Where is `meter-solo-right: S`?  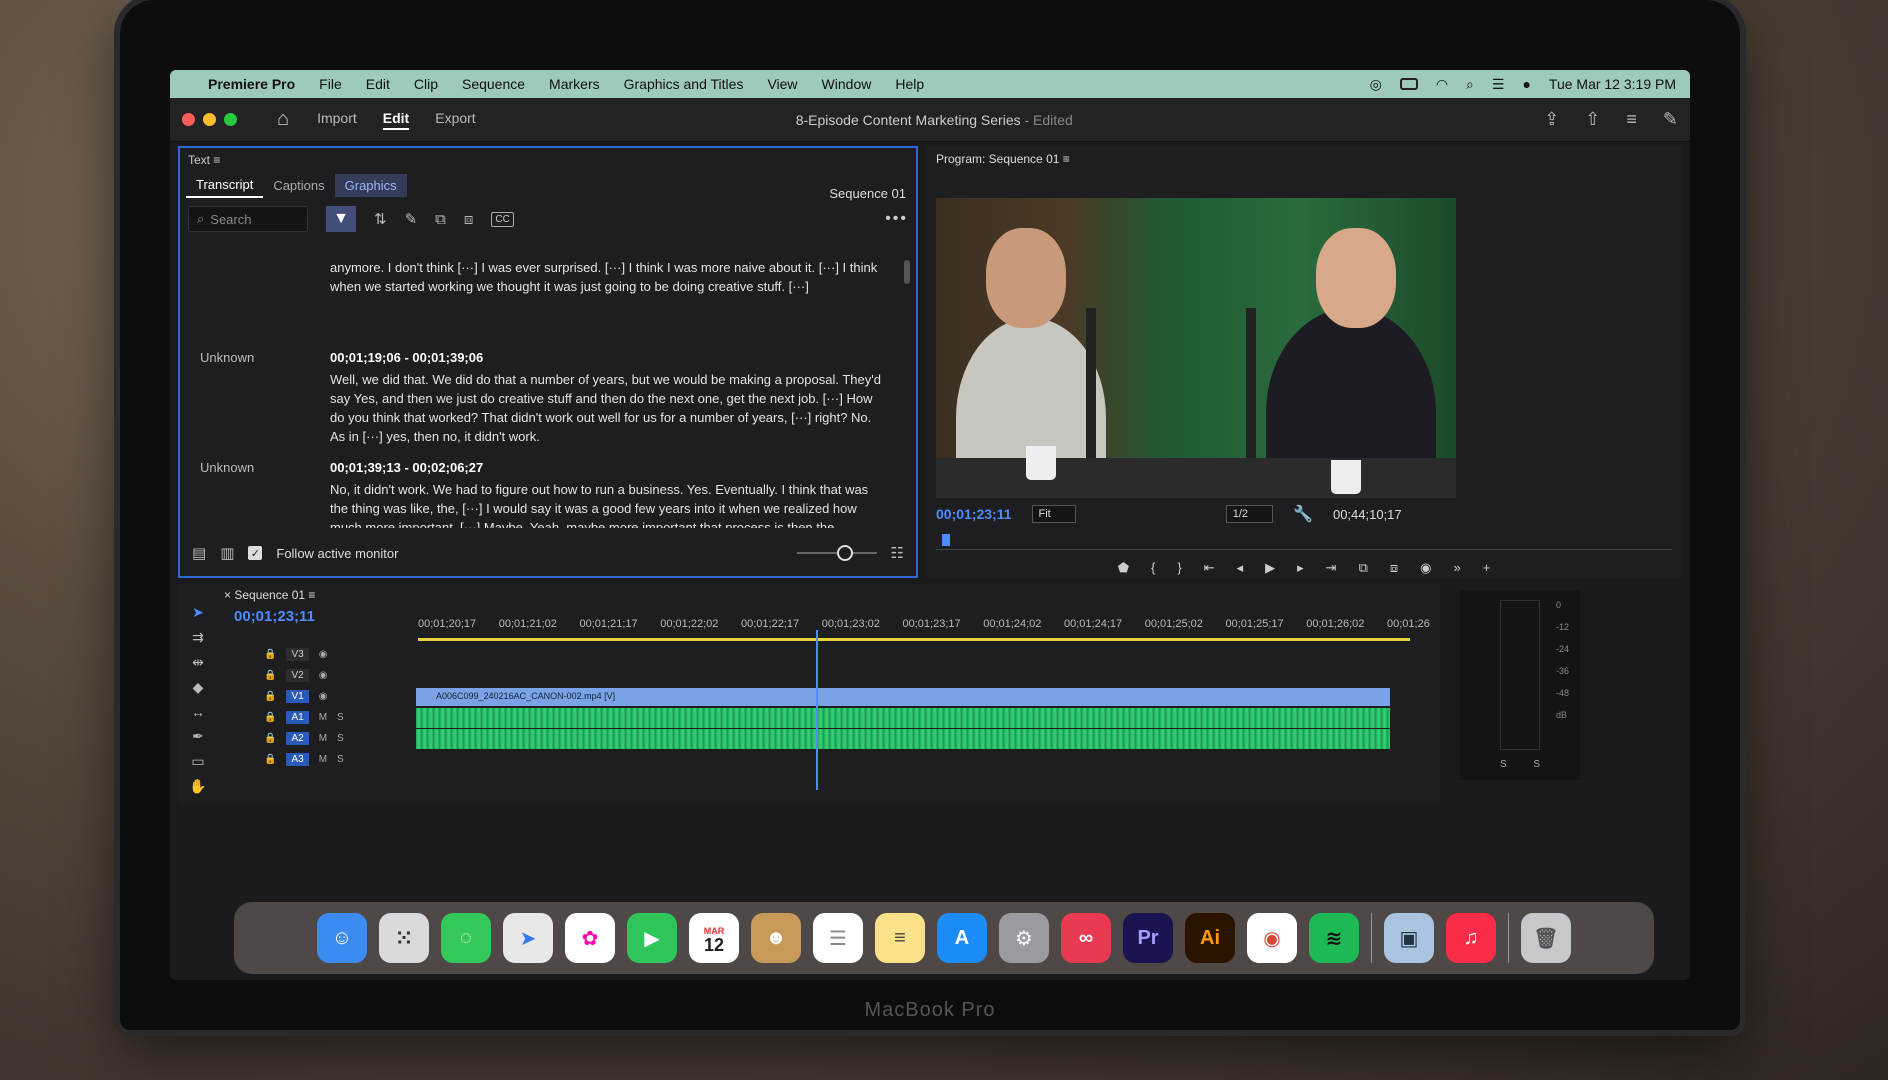 meter-solo-right: S is located at coordinates (1536, 764).